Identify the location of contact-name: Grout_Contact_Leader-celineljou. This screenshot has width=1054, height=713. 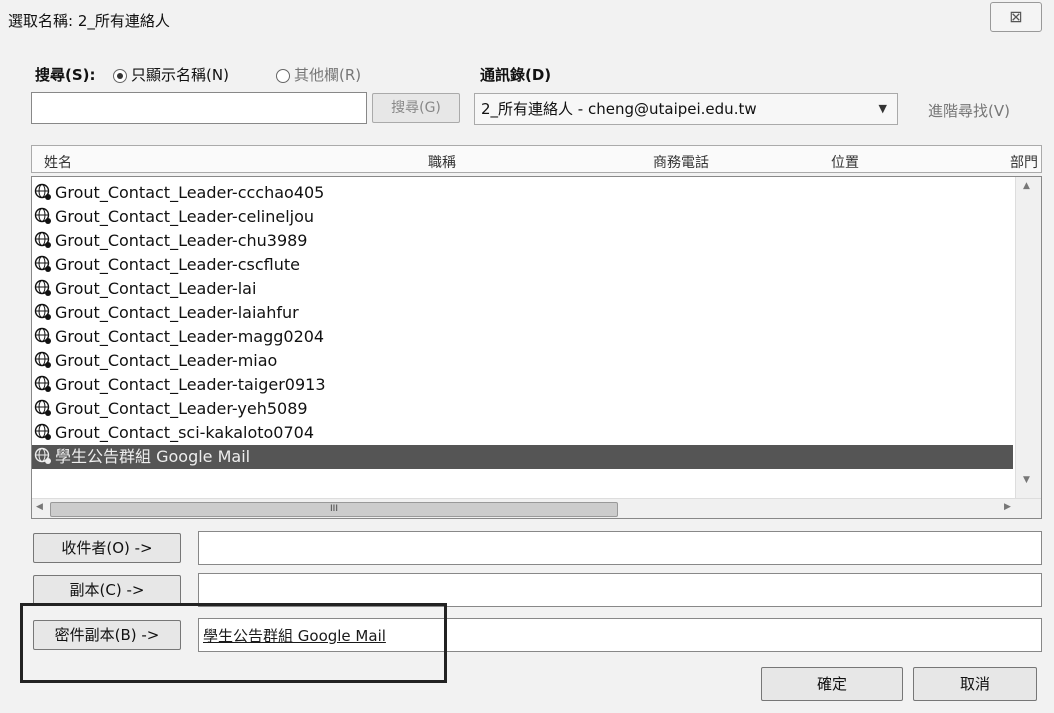
(185, 216).